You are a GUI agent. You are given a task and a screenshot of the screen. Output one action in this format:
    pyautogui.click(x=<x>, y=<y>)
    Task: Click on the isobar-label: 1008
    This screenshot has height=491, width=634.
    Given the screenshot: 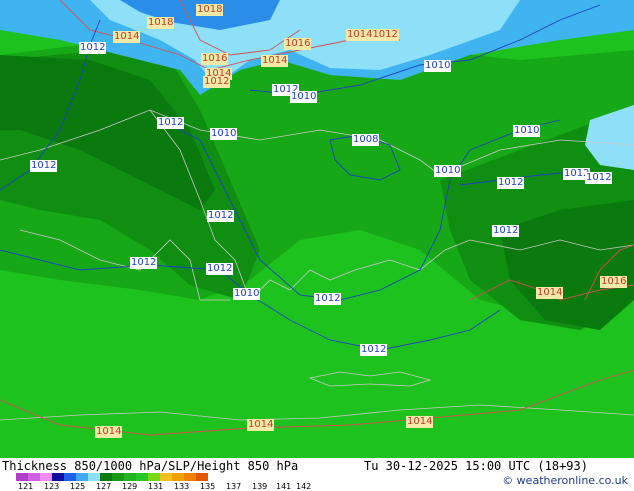 What is the action you would take?
    pyautogui.click(x=366, y=140)
    